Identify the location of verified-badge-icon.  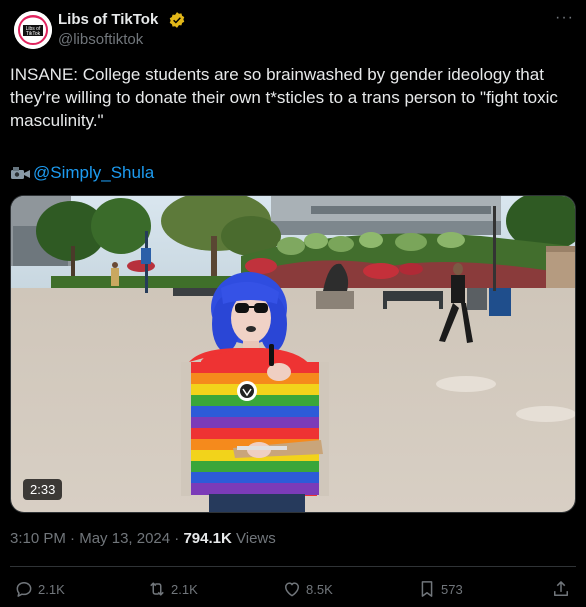
(177, 20).